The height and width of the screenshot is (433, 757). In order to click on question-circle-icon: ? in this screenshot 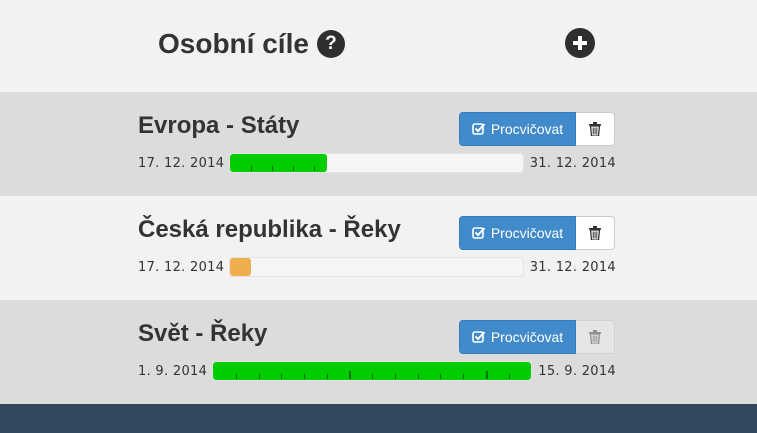, I will do `click(330, 44)`.